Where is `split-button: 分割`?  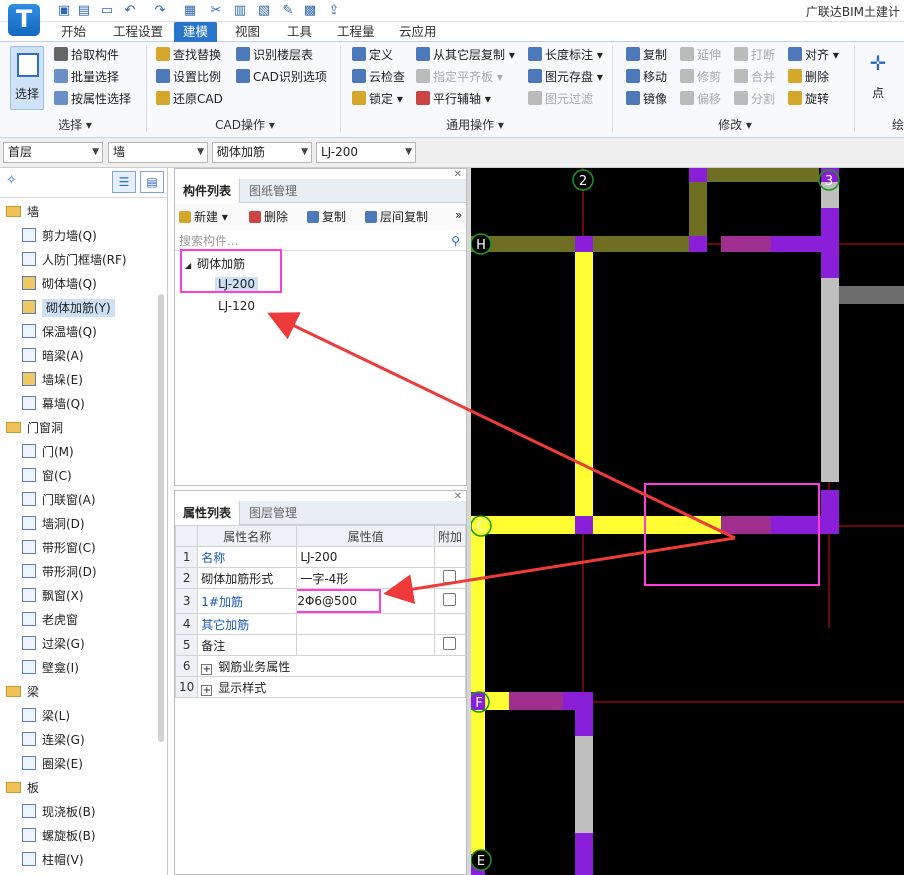 split-button: 分割 is located at coordinates (754, 99).